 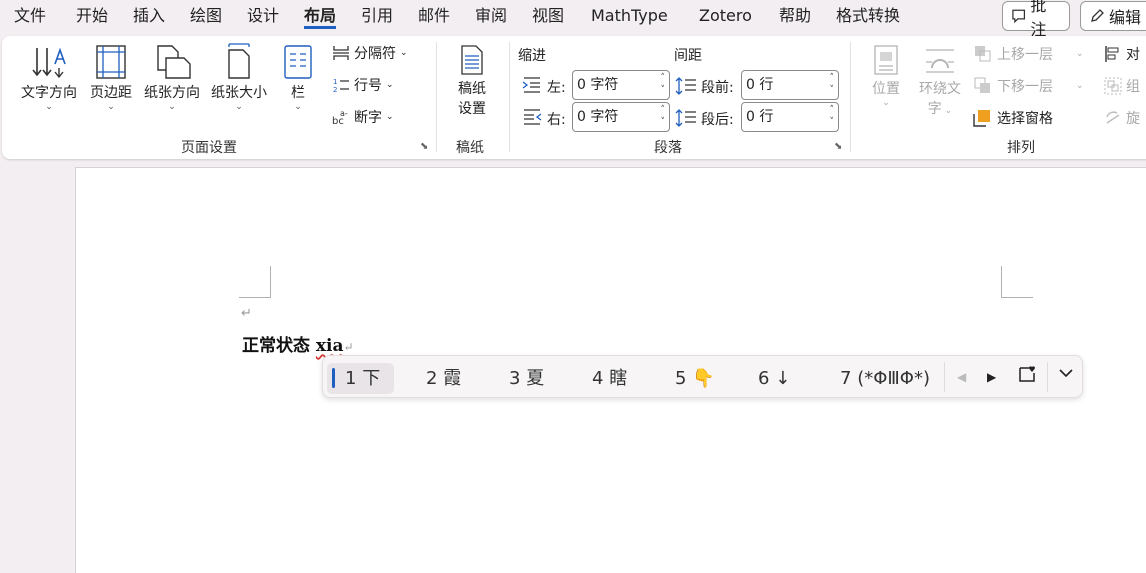 What do you see at coordinates (30, 17) in the screenshot?
I see `tab-file: 文件` at bounding box center [30, 17].